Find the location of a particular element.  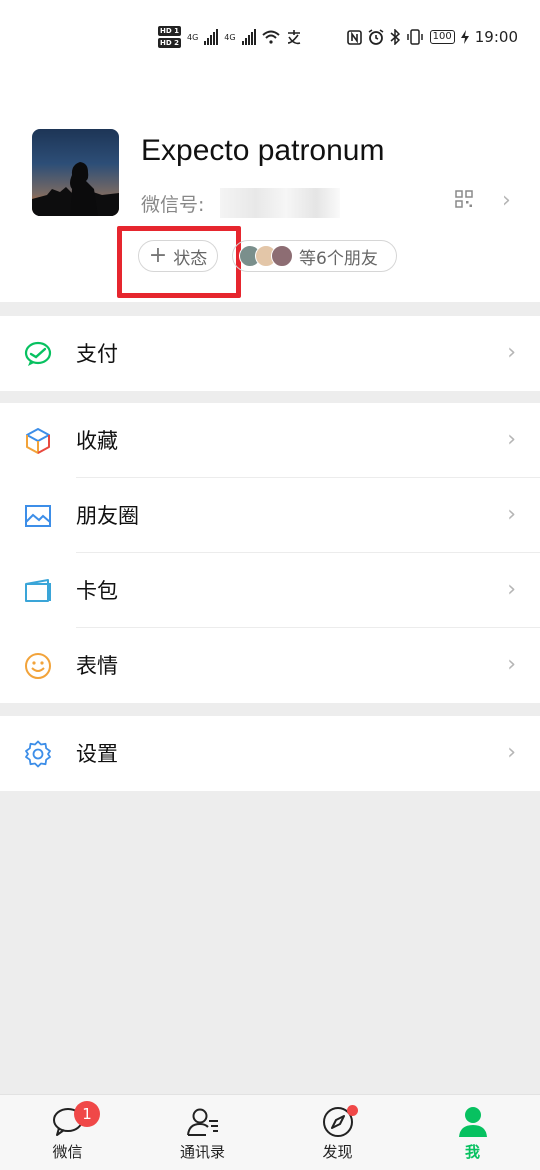

nickname: Expecto patronum is located at coordinates (263, 150).